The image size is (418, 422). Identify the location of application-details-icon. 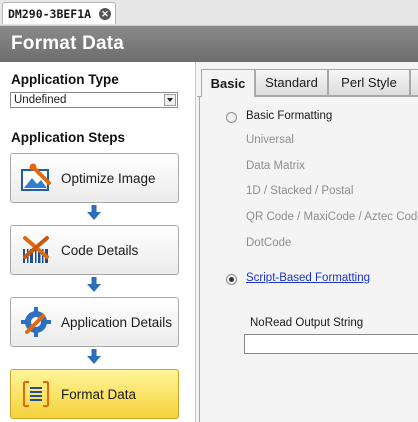
(36, 322).